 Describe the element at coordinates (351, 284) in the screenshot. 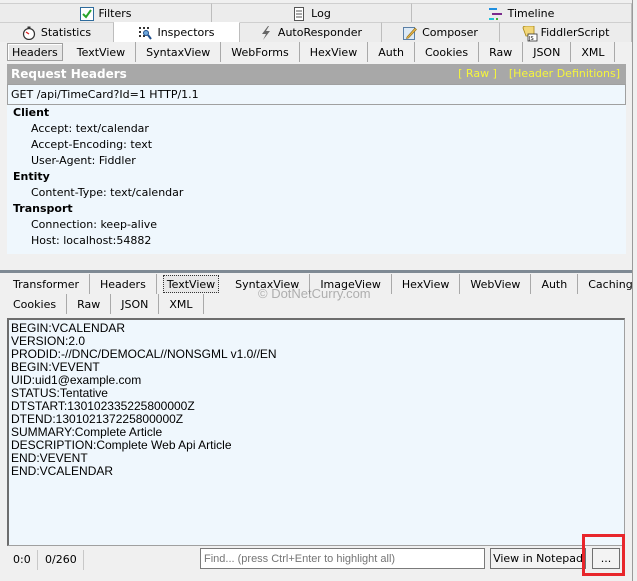

I see `resp1-imageview: ImageView` at that location.